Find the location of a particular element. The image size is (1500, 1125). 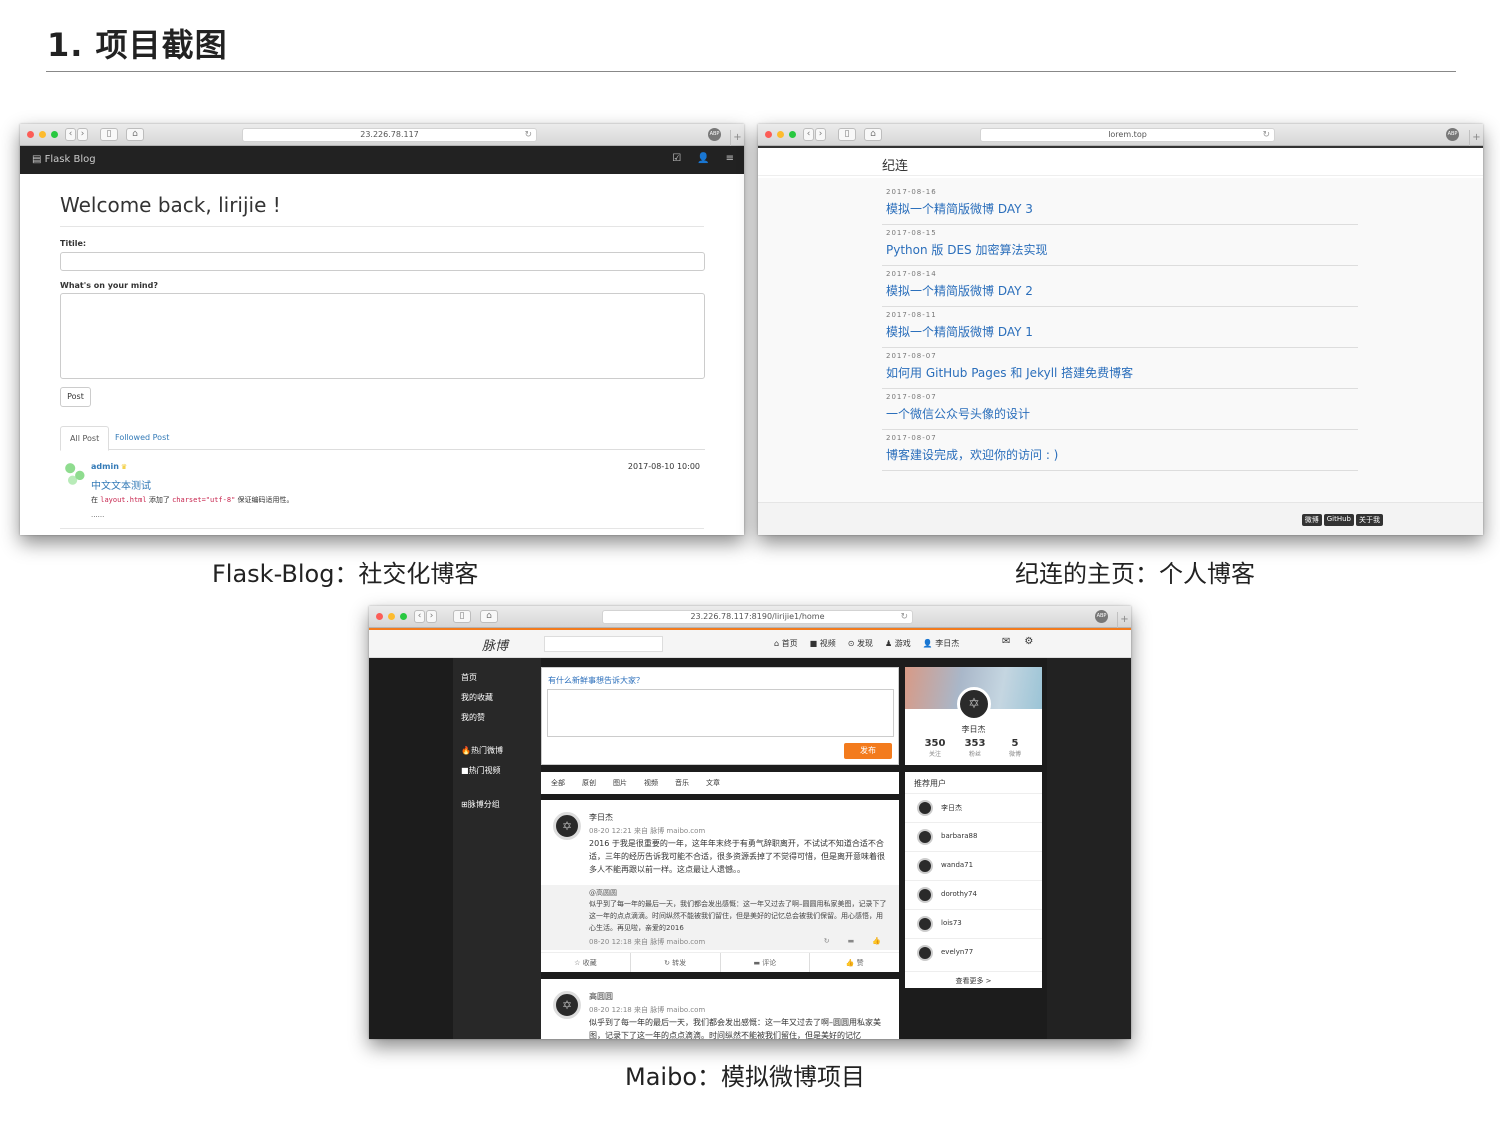

like-icon: 👍 is located at coordinates (876, 941).